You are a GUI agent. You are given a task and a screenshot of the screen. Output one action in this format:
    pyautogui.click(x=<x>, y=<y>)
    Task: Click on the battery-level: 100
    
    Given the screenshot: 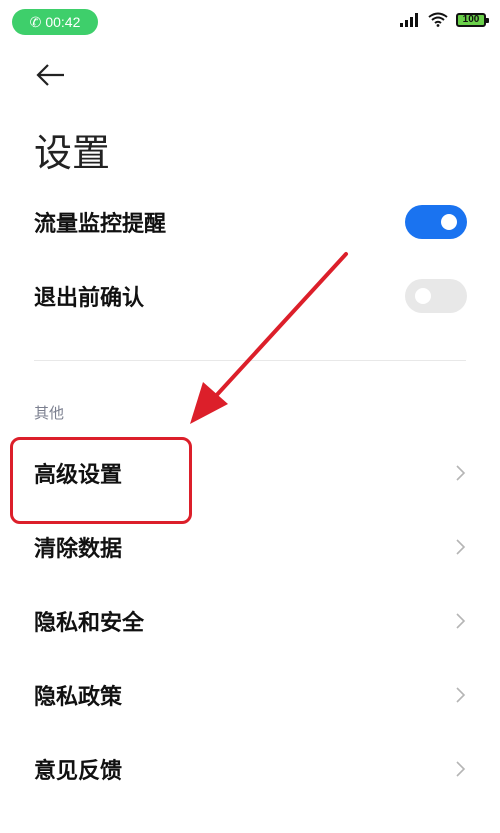 What is the action you would take?
    pyautogui.click(x=471, y=19)
    